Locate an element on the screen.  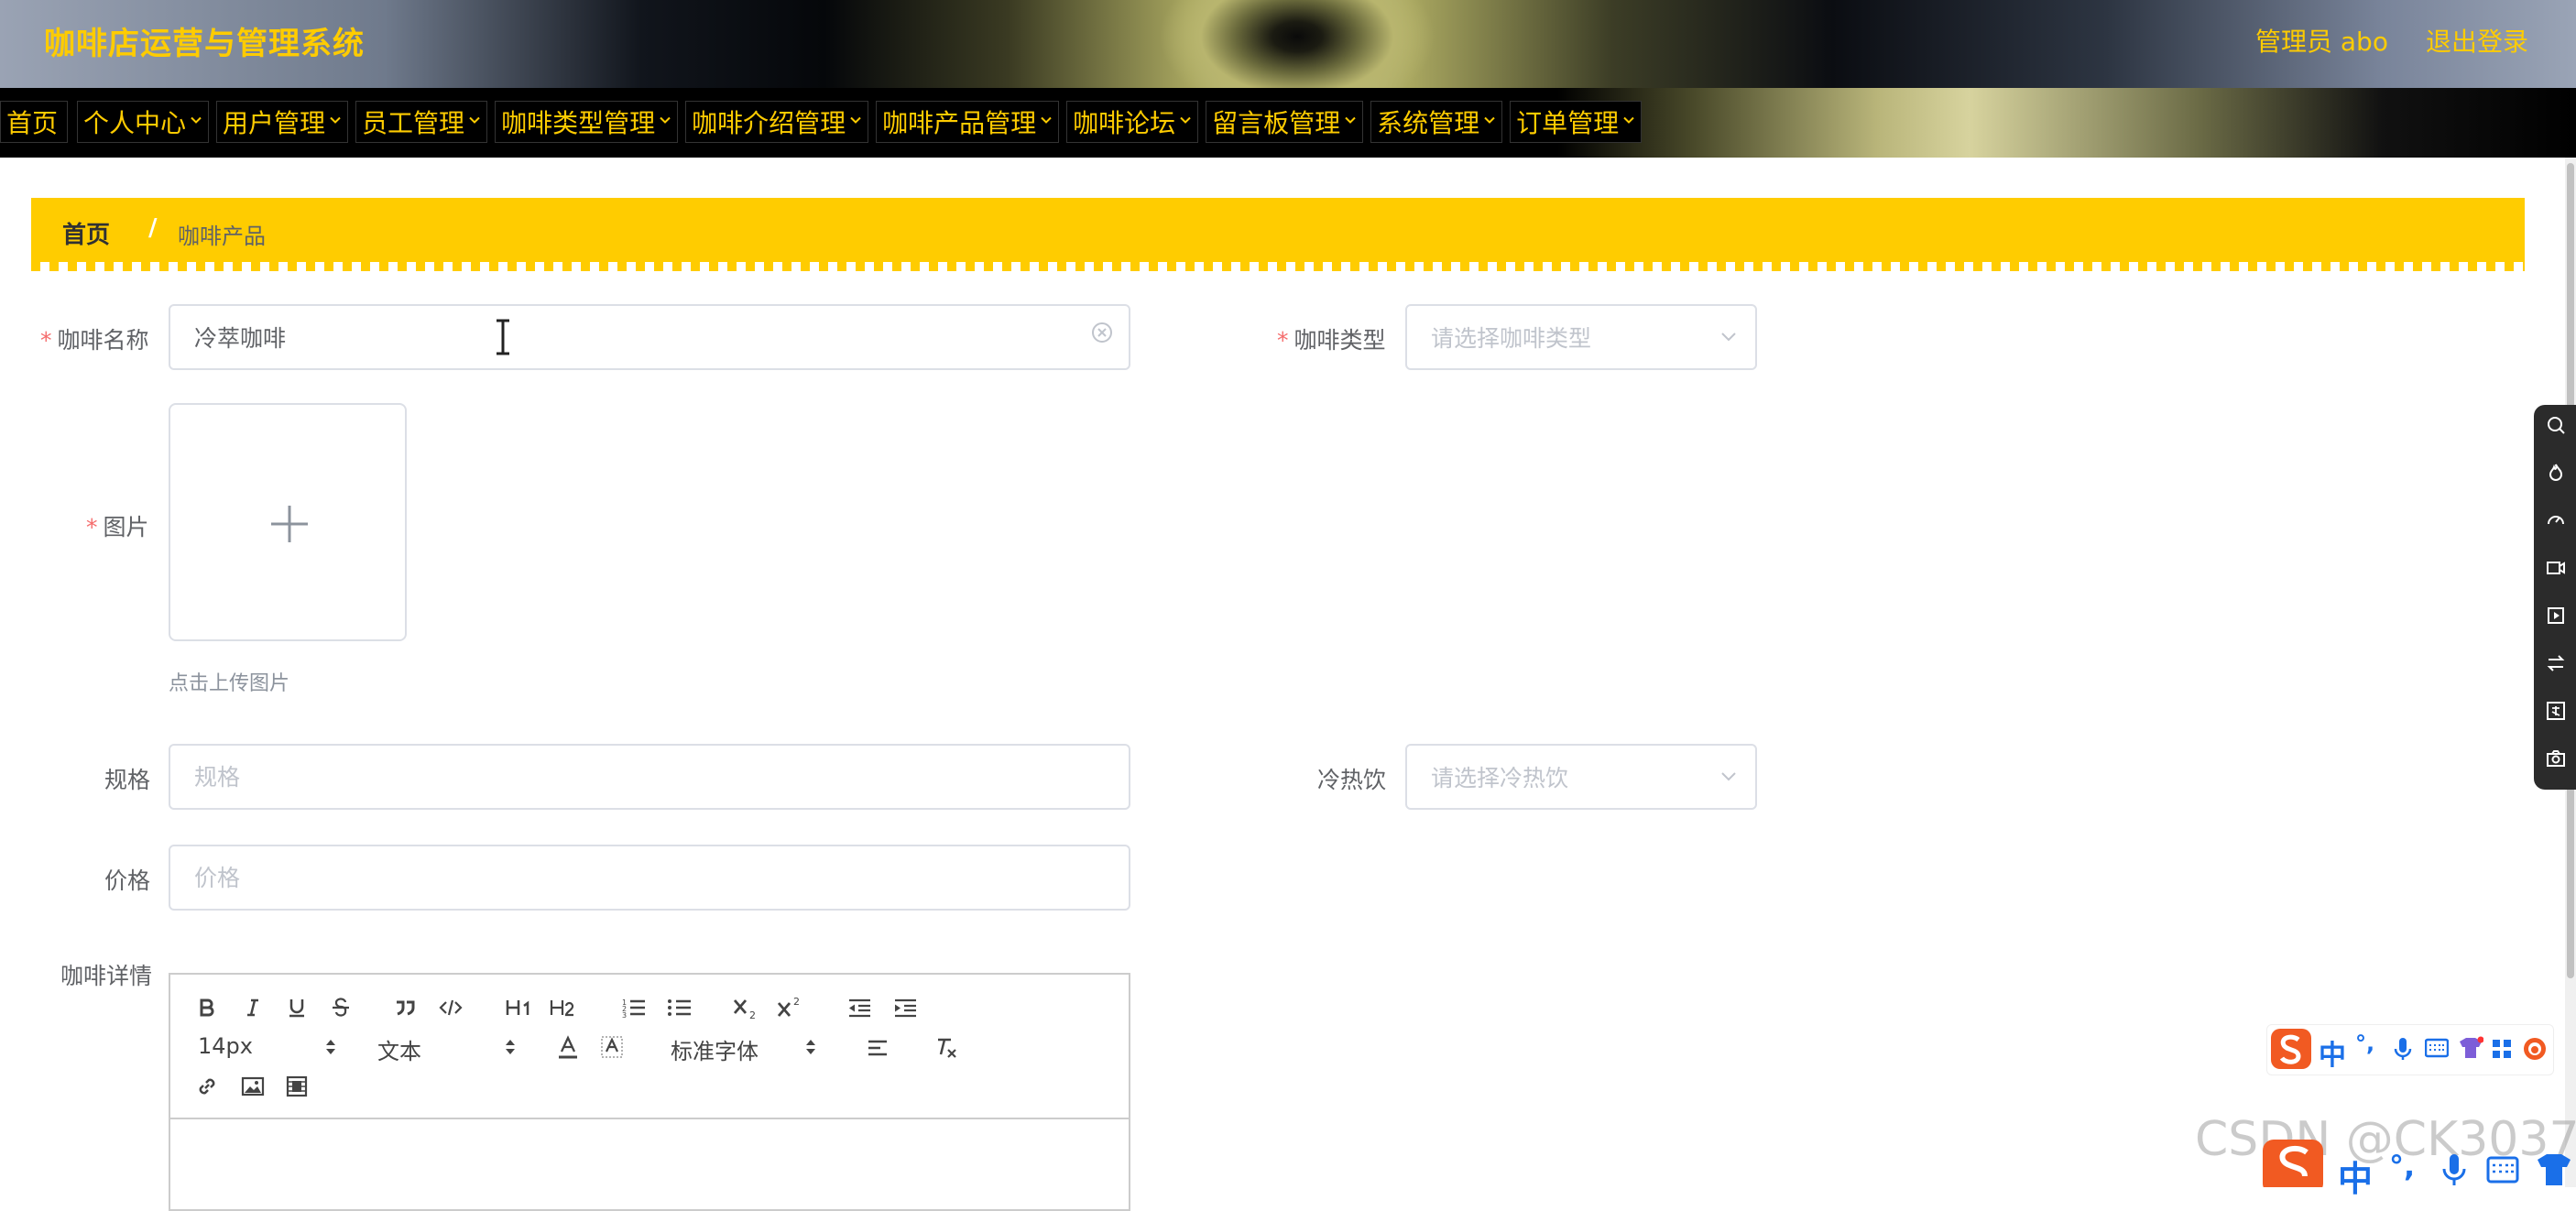
price-input is located at coordinates (649, 878).